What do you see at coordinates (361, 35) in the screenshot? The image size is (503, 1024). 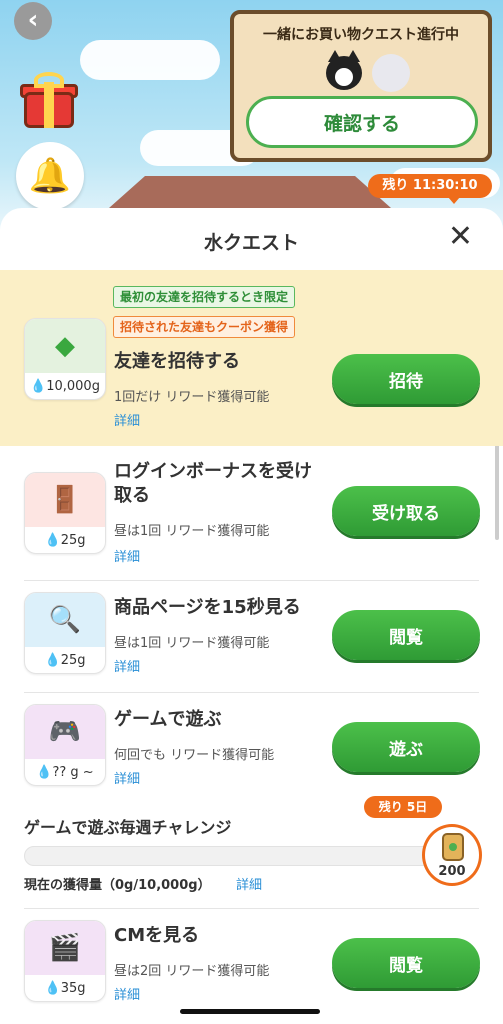 I see `signboard-title: 一緒にお買い物クエスト進行中` at bounding box center [361, 35].